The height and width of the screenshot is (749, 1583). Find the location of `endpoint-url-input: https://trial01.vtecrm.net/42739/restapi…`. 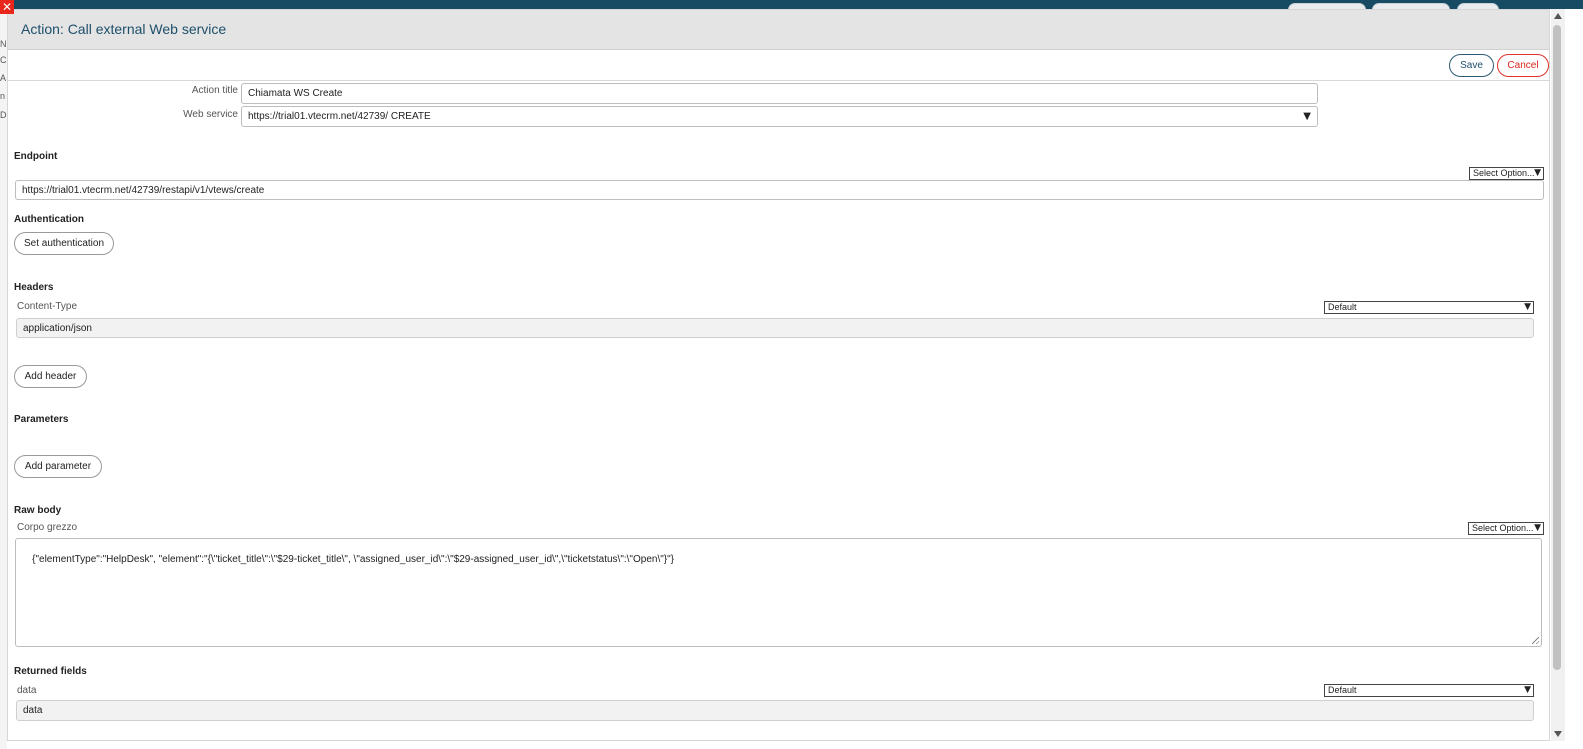

endpoint-url-input: https://trial01.vtecrm.net/42739/restapi… is located at coordinates (779, 190).